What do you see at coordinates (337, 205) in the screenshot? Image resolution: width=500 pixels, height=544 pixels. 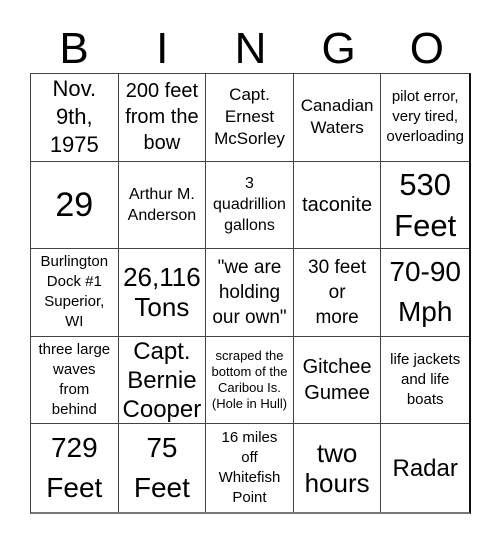 I see `bingo-cell: taconite` at bounding box center [337, 205].